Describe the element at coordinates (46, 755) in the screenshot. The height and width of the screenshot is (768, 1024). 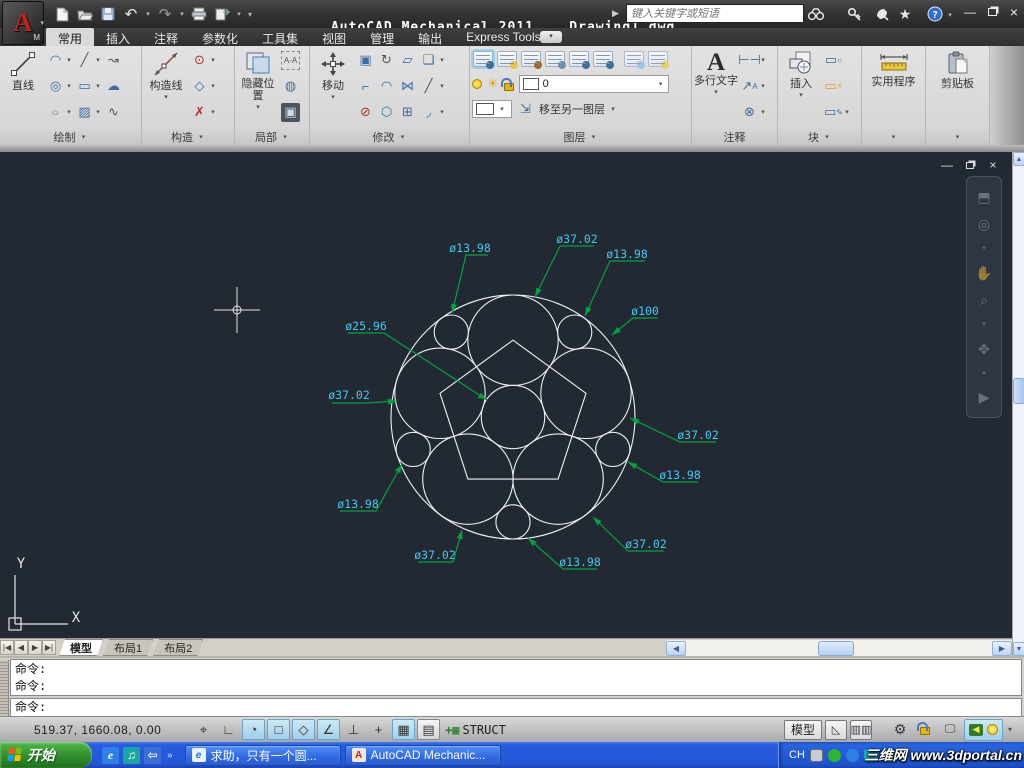
I see `start-button: 开始` at that location.